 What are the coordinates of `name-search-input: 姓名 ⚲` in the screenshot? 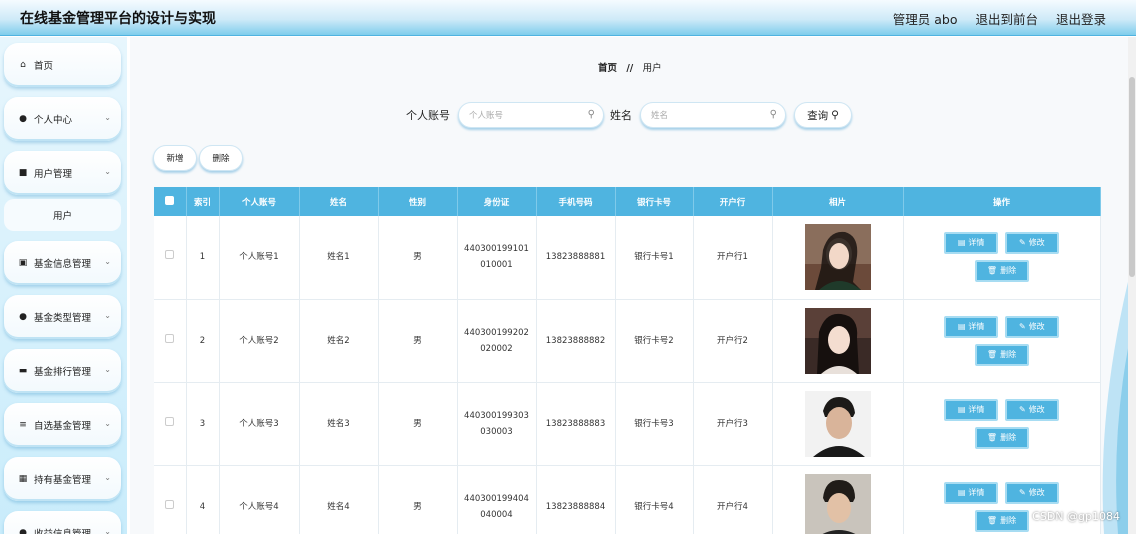 It's located at (713, 115).